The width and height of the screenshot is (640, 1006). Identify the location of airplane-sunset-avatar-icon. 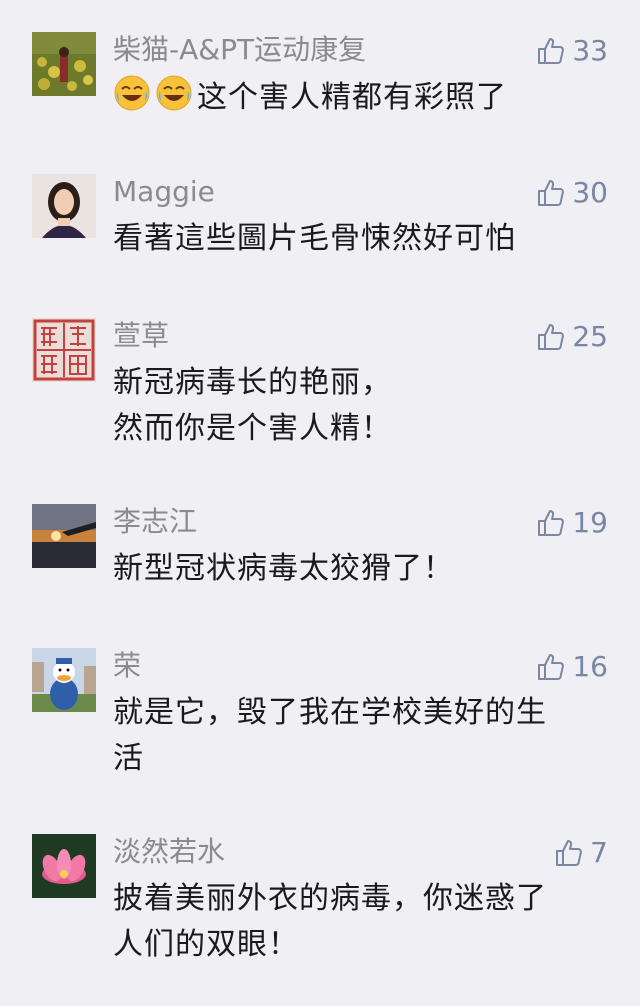
(64, 536).